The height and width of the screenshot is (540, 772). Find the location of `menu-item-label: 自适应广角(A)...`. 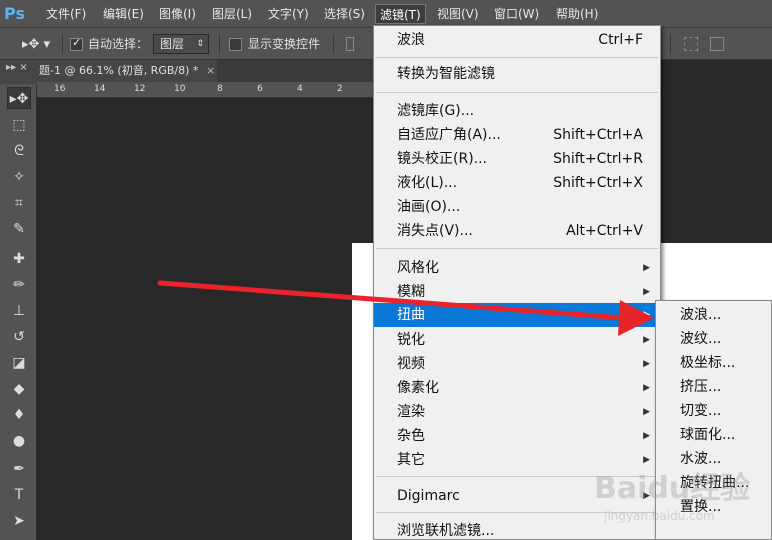

menu-item-label: 自适应广角(A)... is located at coordinates (449, 135).